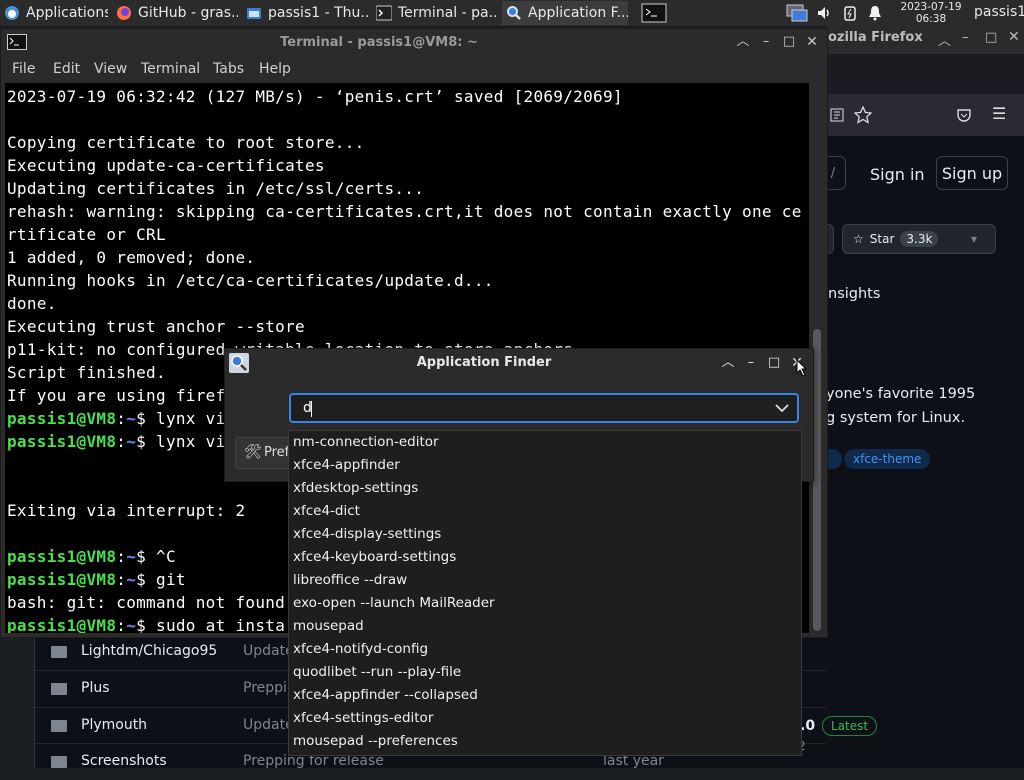 This screenshot has width=1024, height=780. I want to click on star-count: 3.3k, so click(919, 239).